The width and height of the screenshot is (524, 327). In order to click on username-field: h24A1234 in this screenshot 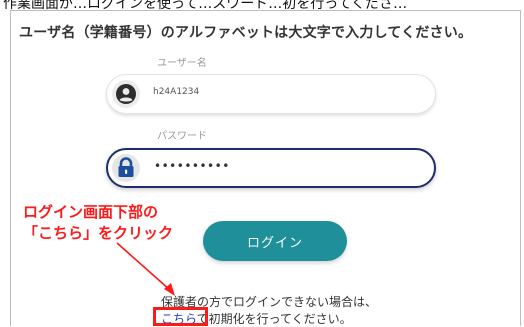, I will do `click(271, 94)`.